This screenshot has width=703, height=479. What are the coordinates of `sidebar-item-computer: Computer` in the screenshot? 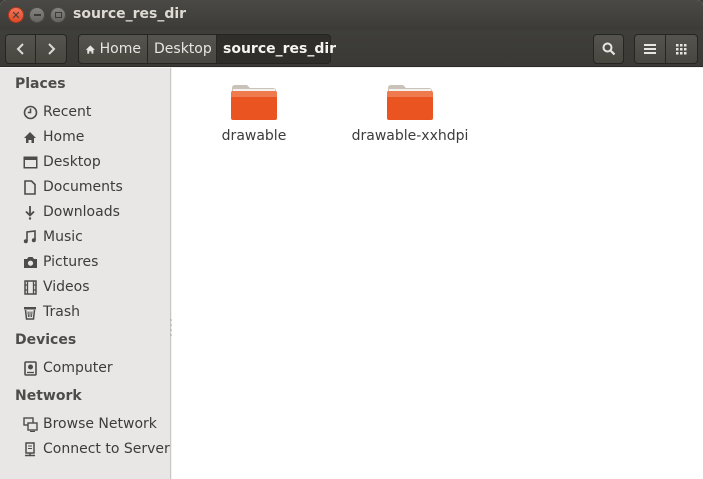 It's located at (96, 368).